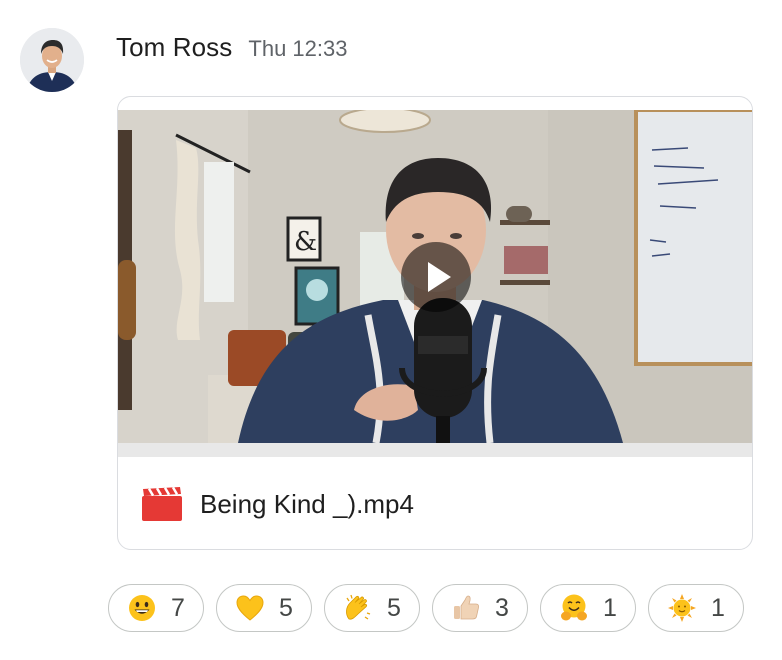 The image size is (782, 660). What do you see at coordinates (426, 608) in the screenshot?
I see `reaction-bar: 7 5 5 3 1 1` at bounding box center [426, 608].